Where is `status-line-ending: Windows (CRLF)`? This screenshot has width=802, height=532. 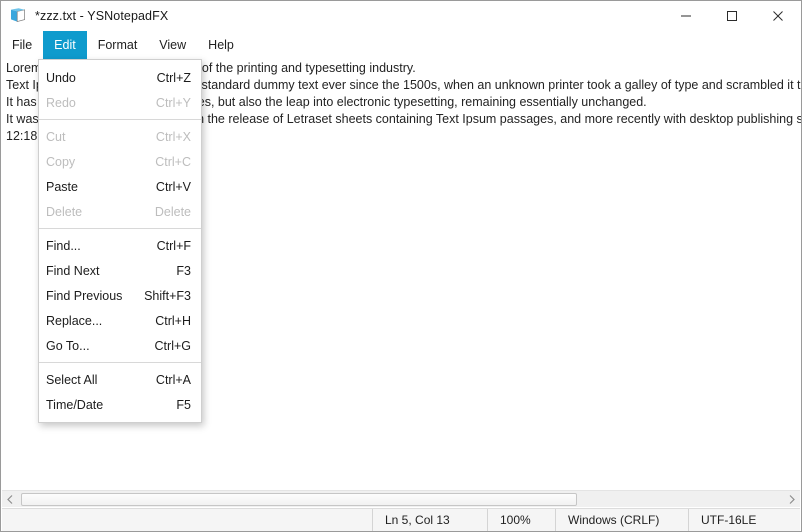
status-line-ending: Windows (CRLF) is located at coordinates (621, 519).